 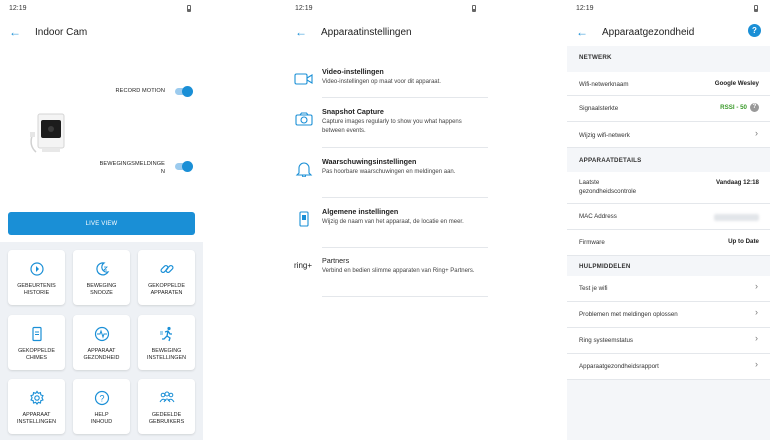 I want to click on row-label-line1: Laatste, so click(x=589, y=182).